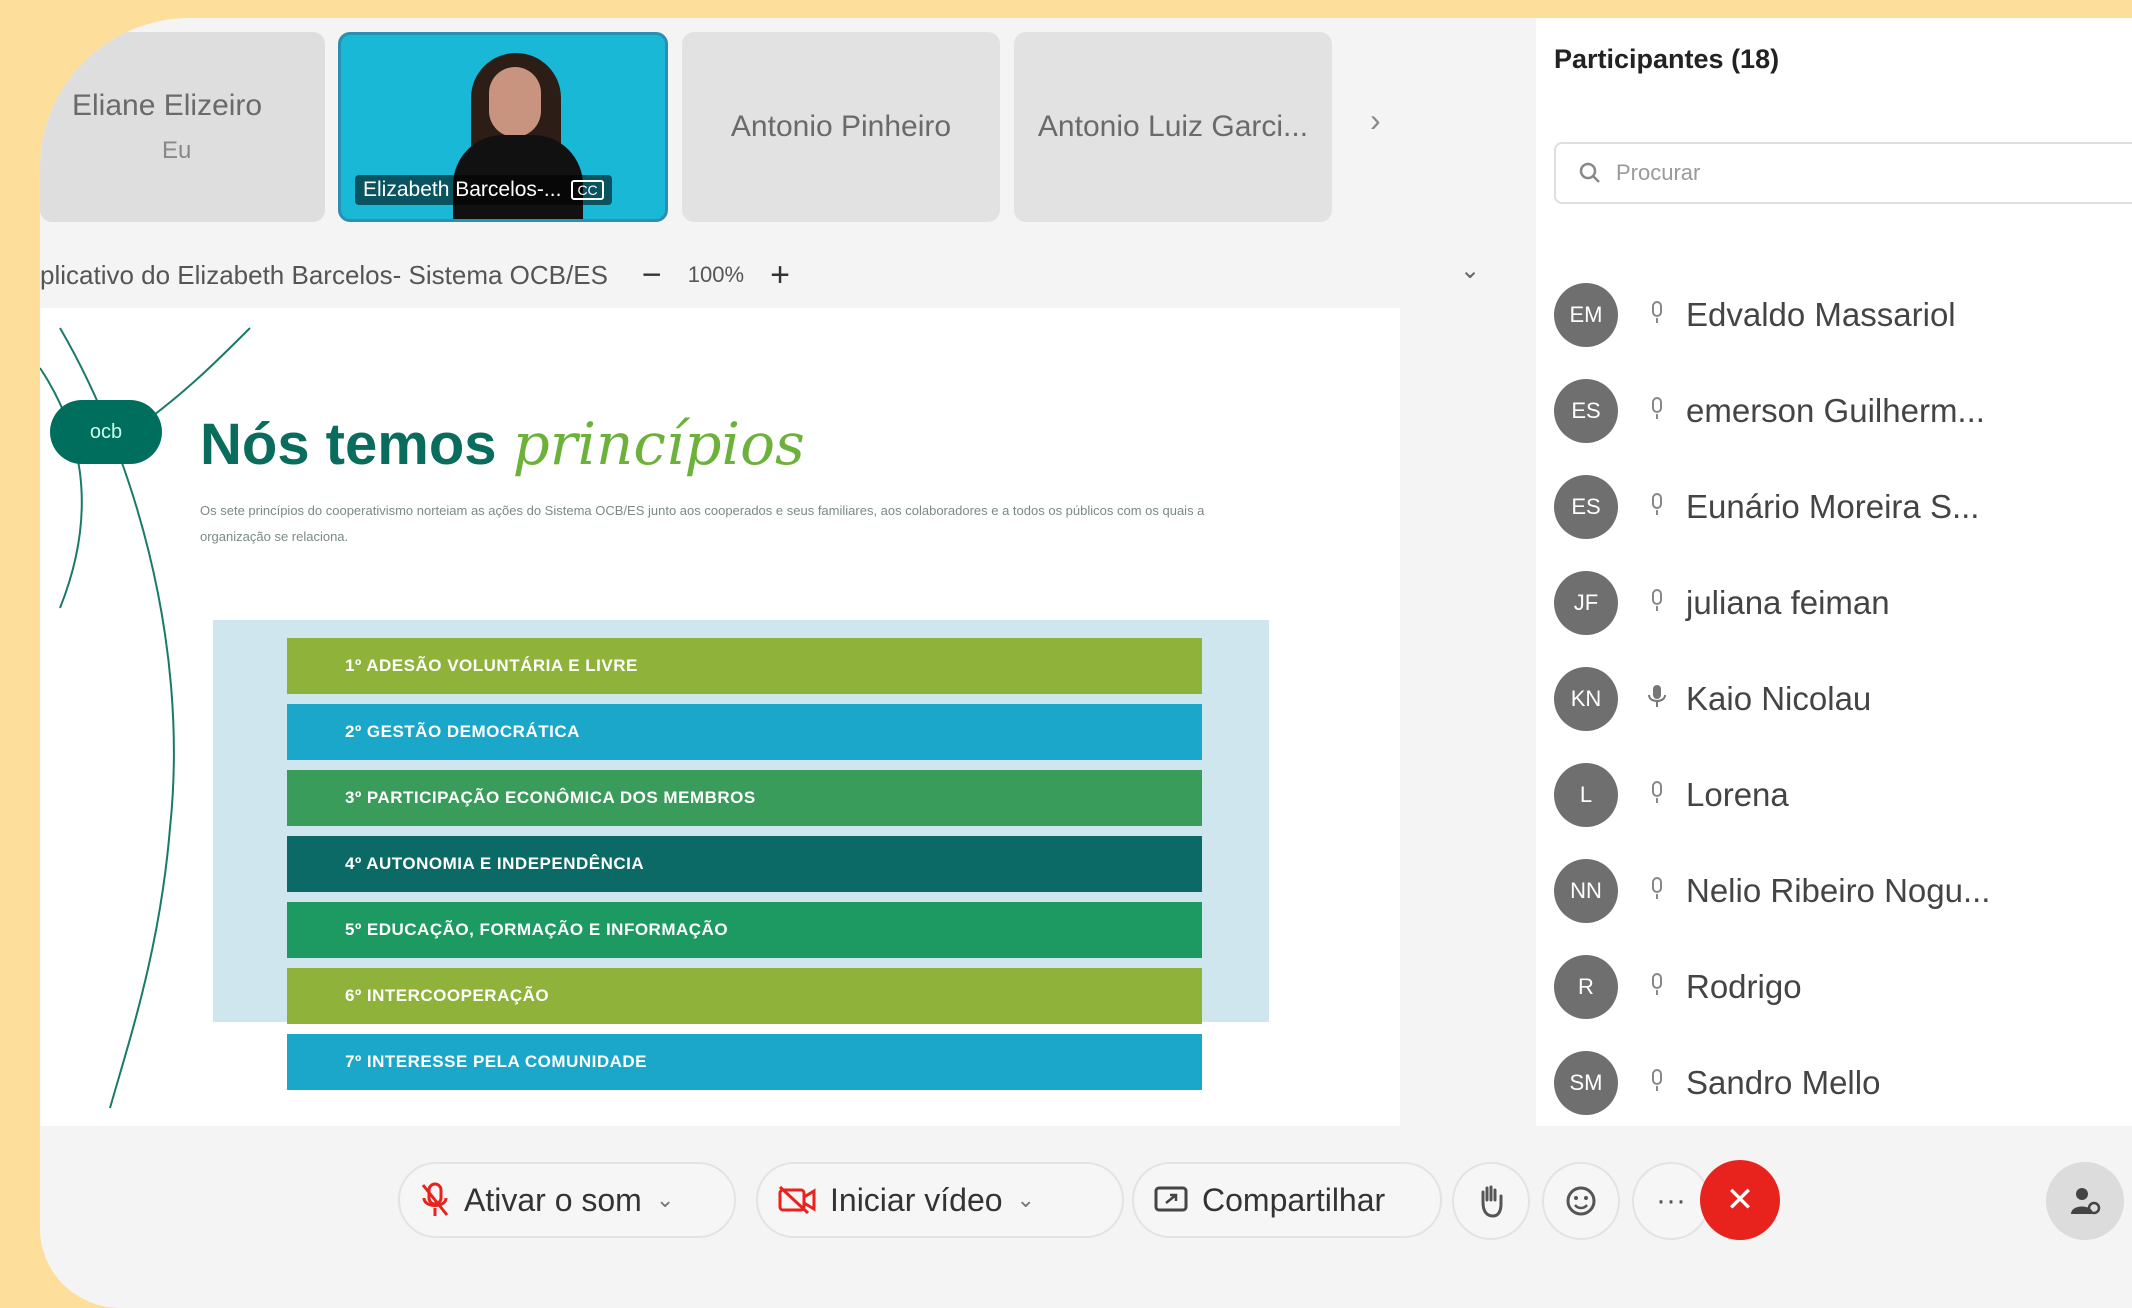  I want to click on participants-title: Participantes (18), so click(1667, 59).